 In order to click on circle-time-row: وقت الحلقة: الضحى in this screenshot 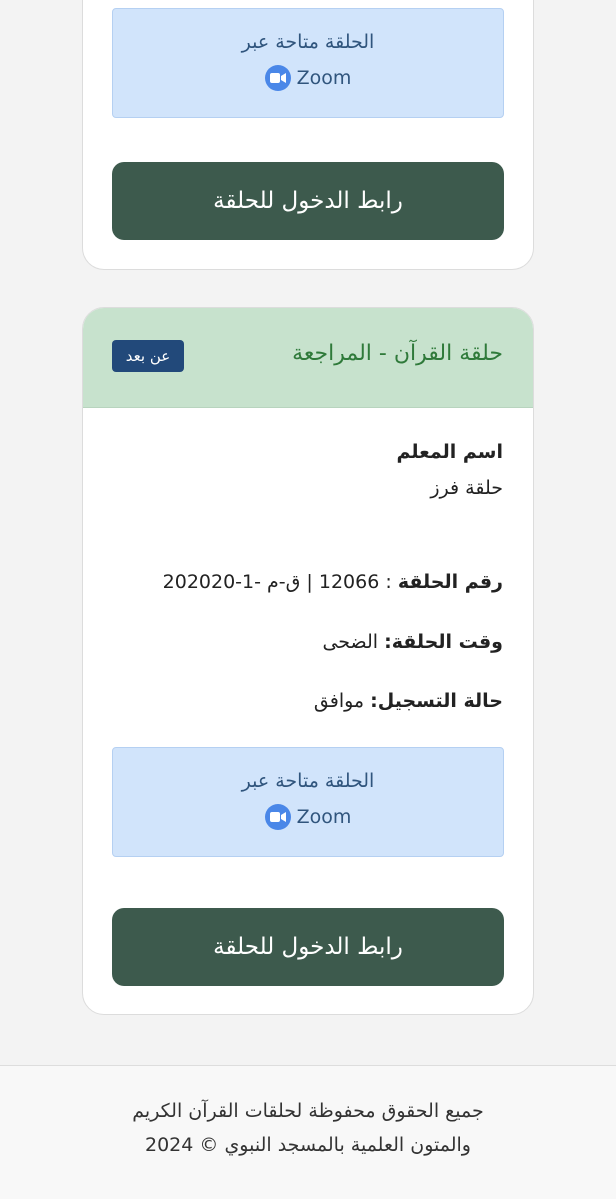, I will do `click(412, 642)`.